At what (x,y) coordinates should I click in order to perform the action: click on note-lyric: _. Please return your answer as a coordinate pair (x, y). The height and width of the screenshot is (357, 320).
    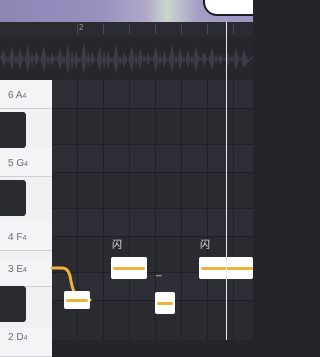
    Looking at the image, I should click on (159, 271).